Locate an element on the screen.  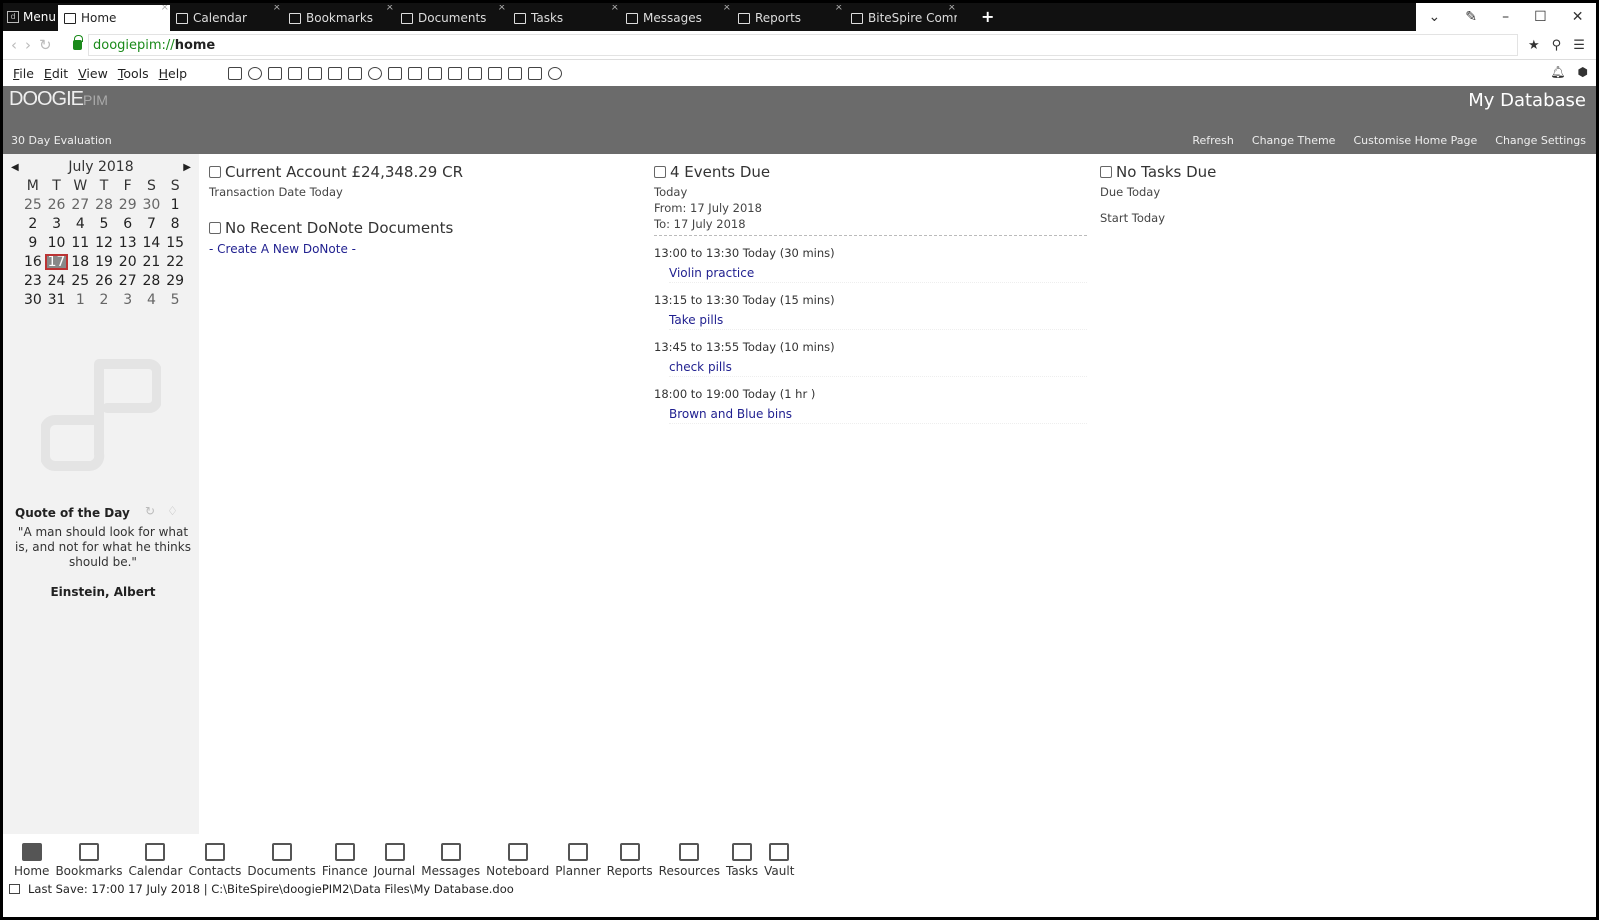
search-icon is located at coordinates (335, 73).